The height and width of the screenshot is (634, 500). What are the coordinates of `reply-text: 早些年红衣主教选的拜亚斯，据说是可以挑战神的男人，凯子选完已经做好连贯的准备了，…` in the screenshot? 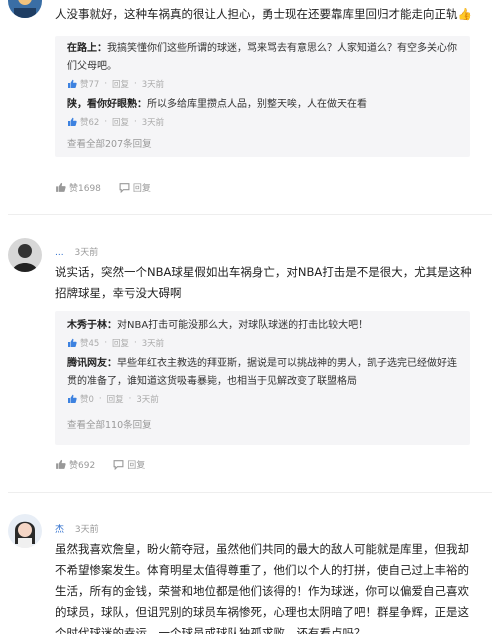 It's located at (262, 372).